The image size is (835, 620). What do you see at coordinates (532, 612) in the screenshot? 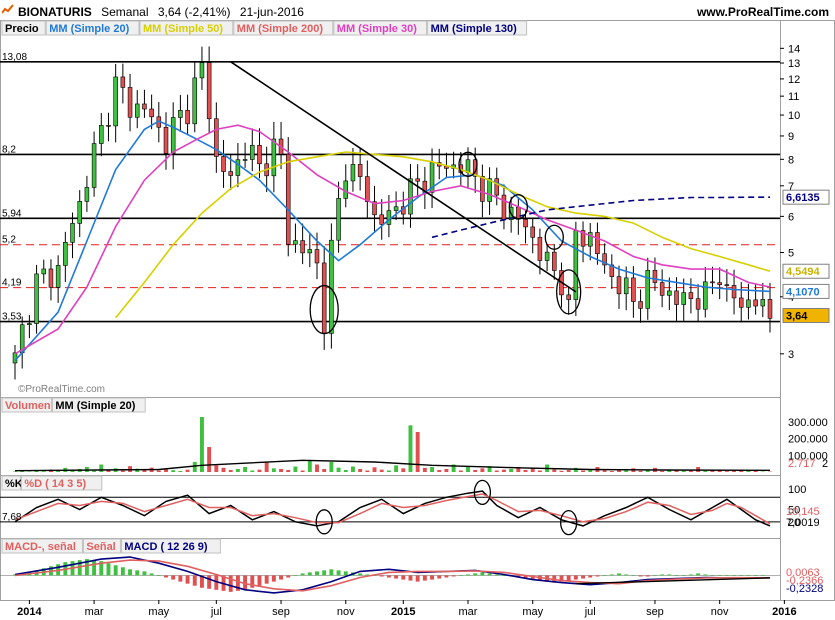
I see `x-tick-label: may` at bounding box center [532, 612].